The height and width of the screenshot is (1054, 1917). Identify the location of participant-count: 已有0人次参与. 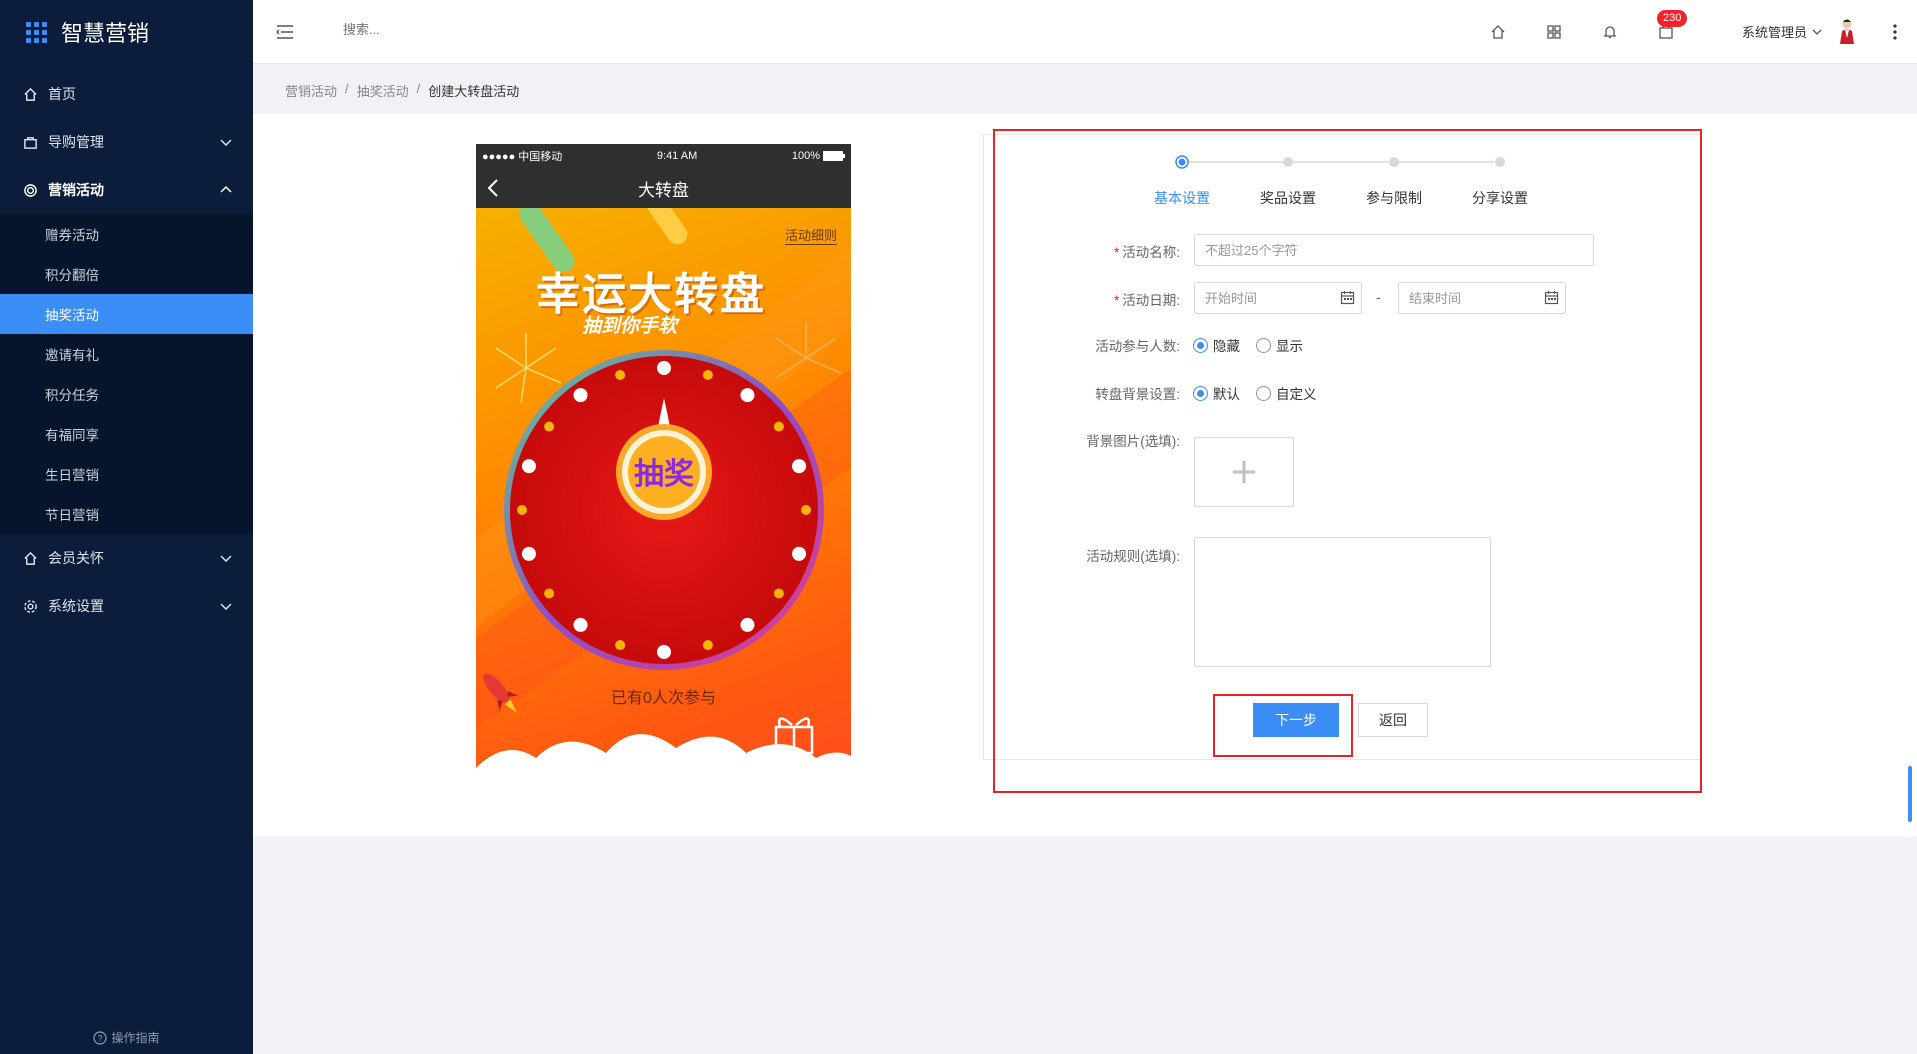
(663, 698).